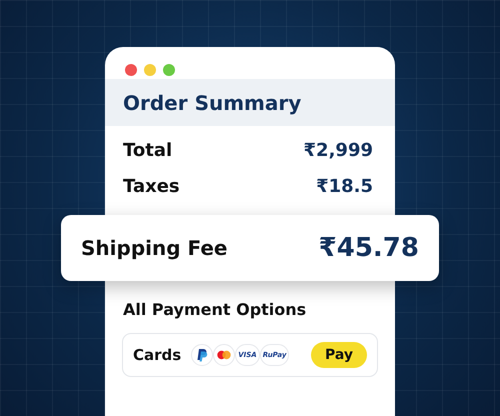 This screenshot has width=500, height=416. I want to click on line-label: Total, so click(147, 150).